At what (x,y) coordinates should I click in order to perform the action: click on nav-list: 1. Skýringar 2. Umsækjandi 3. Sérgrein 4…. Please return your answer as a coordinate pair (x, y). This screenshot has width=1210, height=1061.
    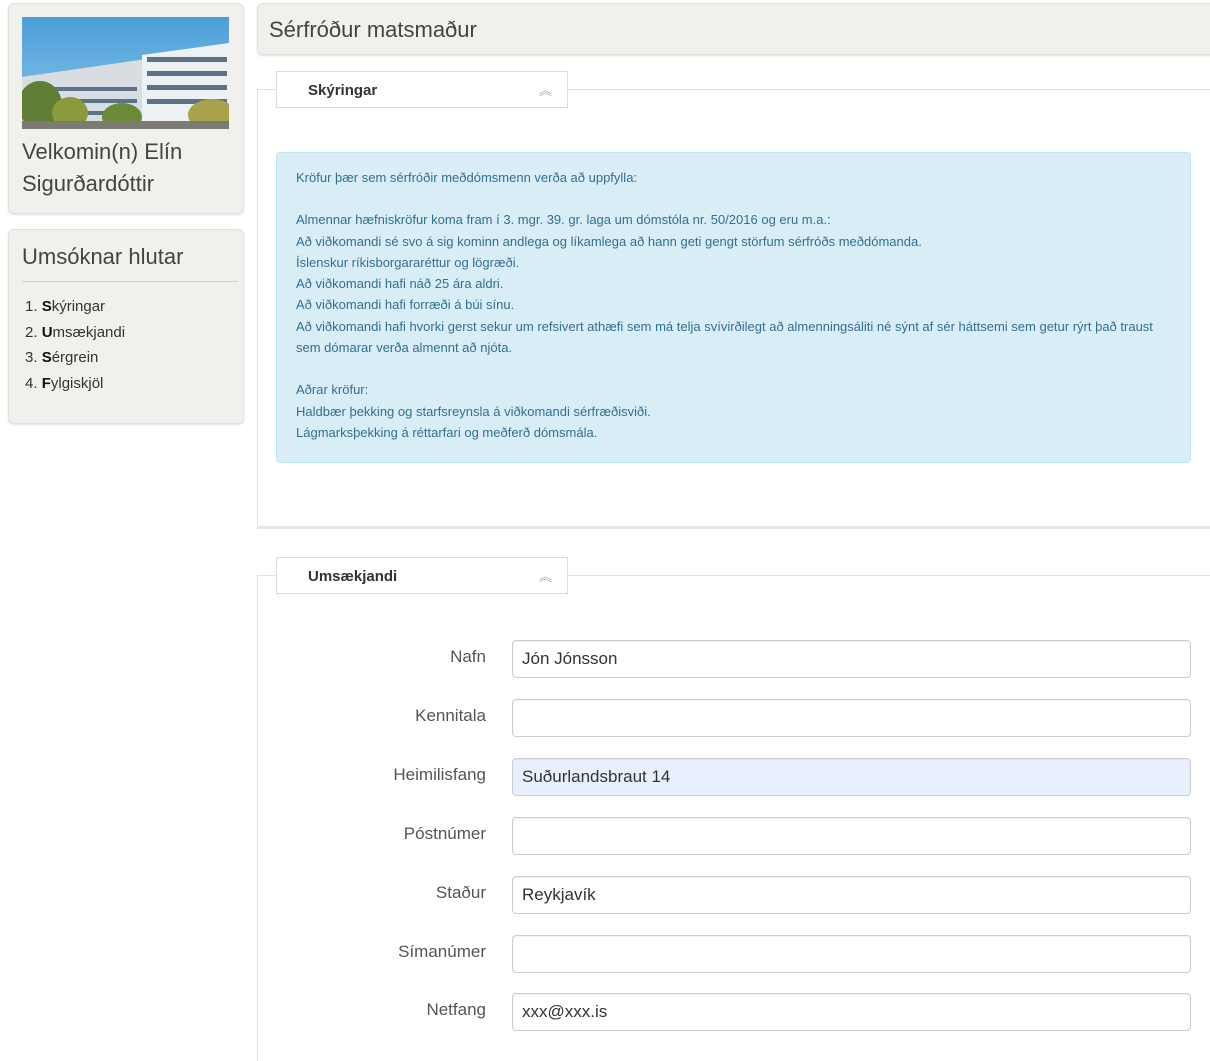
    Looking at the image, I should click on (75, 345).